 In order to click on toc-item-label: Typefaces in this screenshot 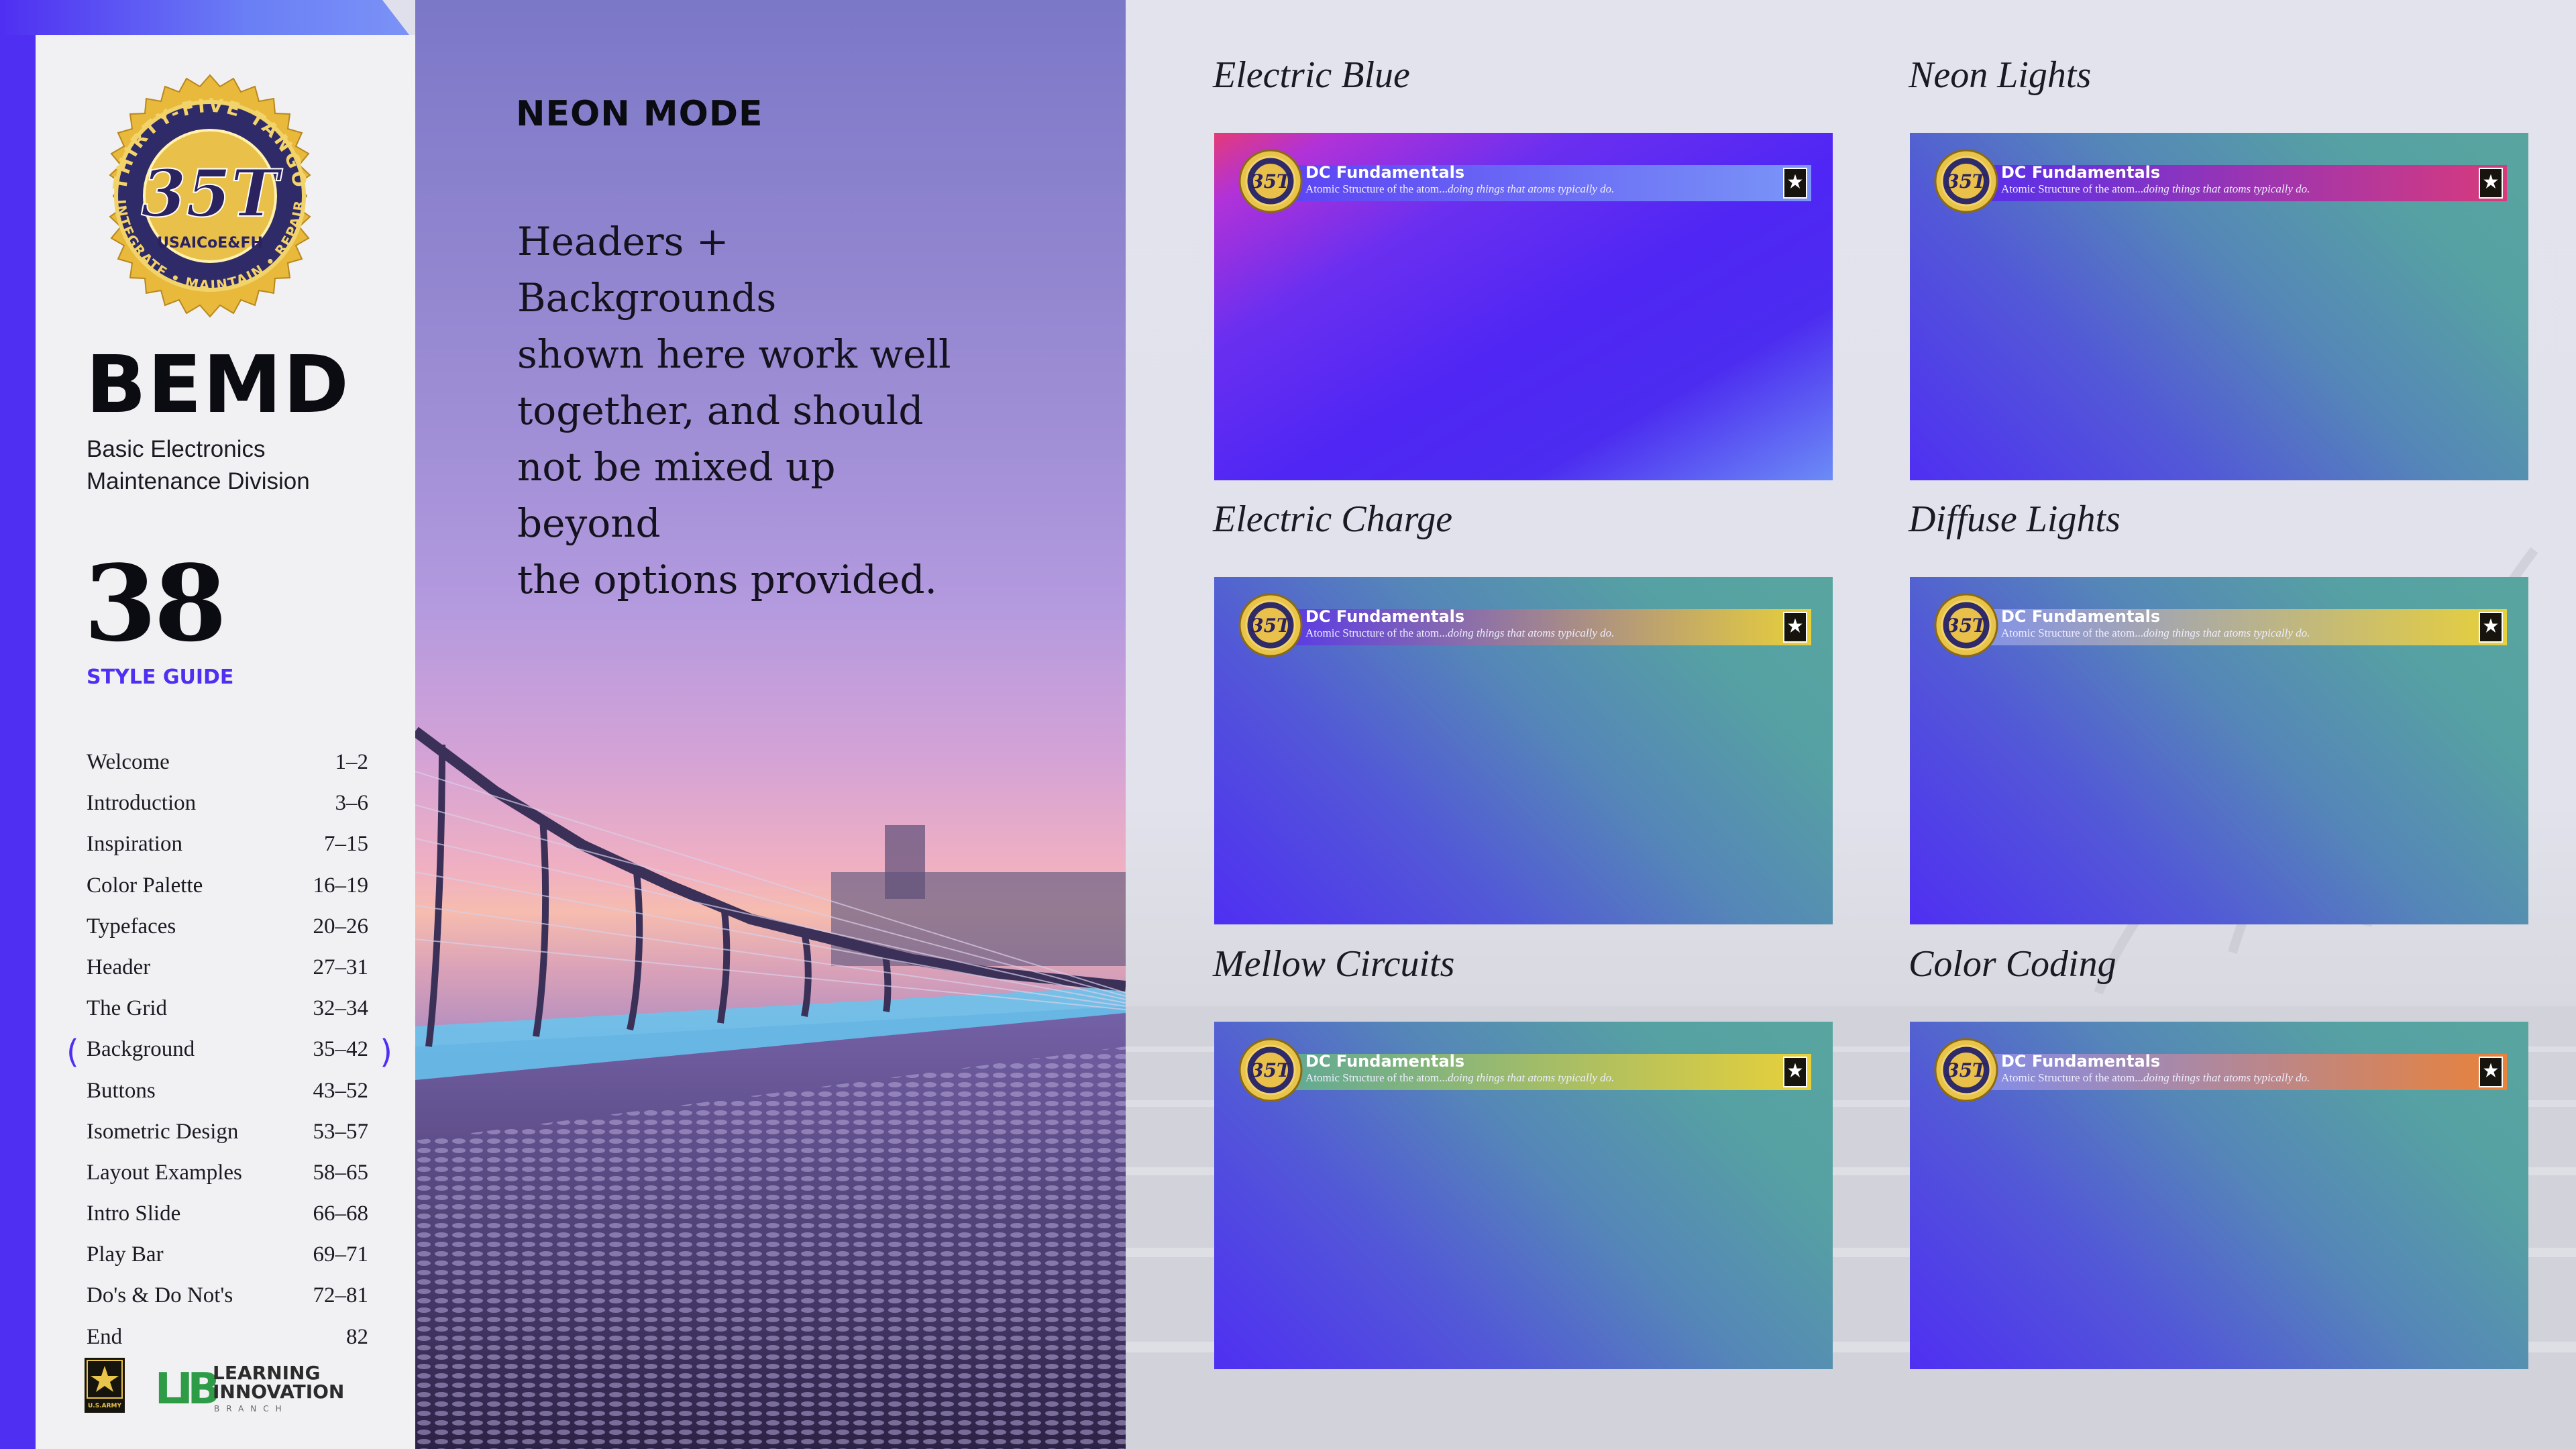, I will do `click(131, 926)`.